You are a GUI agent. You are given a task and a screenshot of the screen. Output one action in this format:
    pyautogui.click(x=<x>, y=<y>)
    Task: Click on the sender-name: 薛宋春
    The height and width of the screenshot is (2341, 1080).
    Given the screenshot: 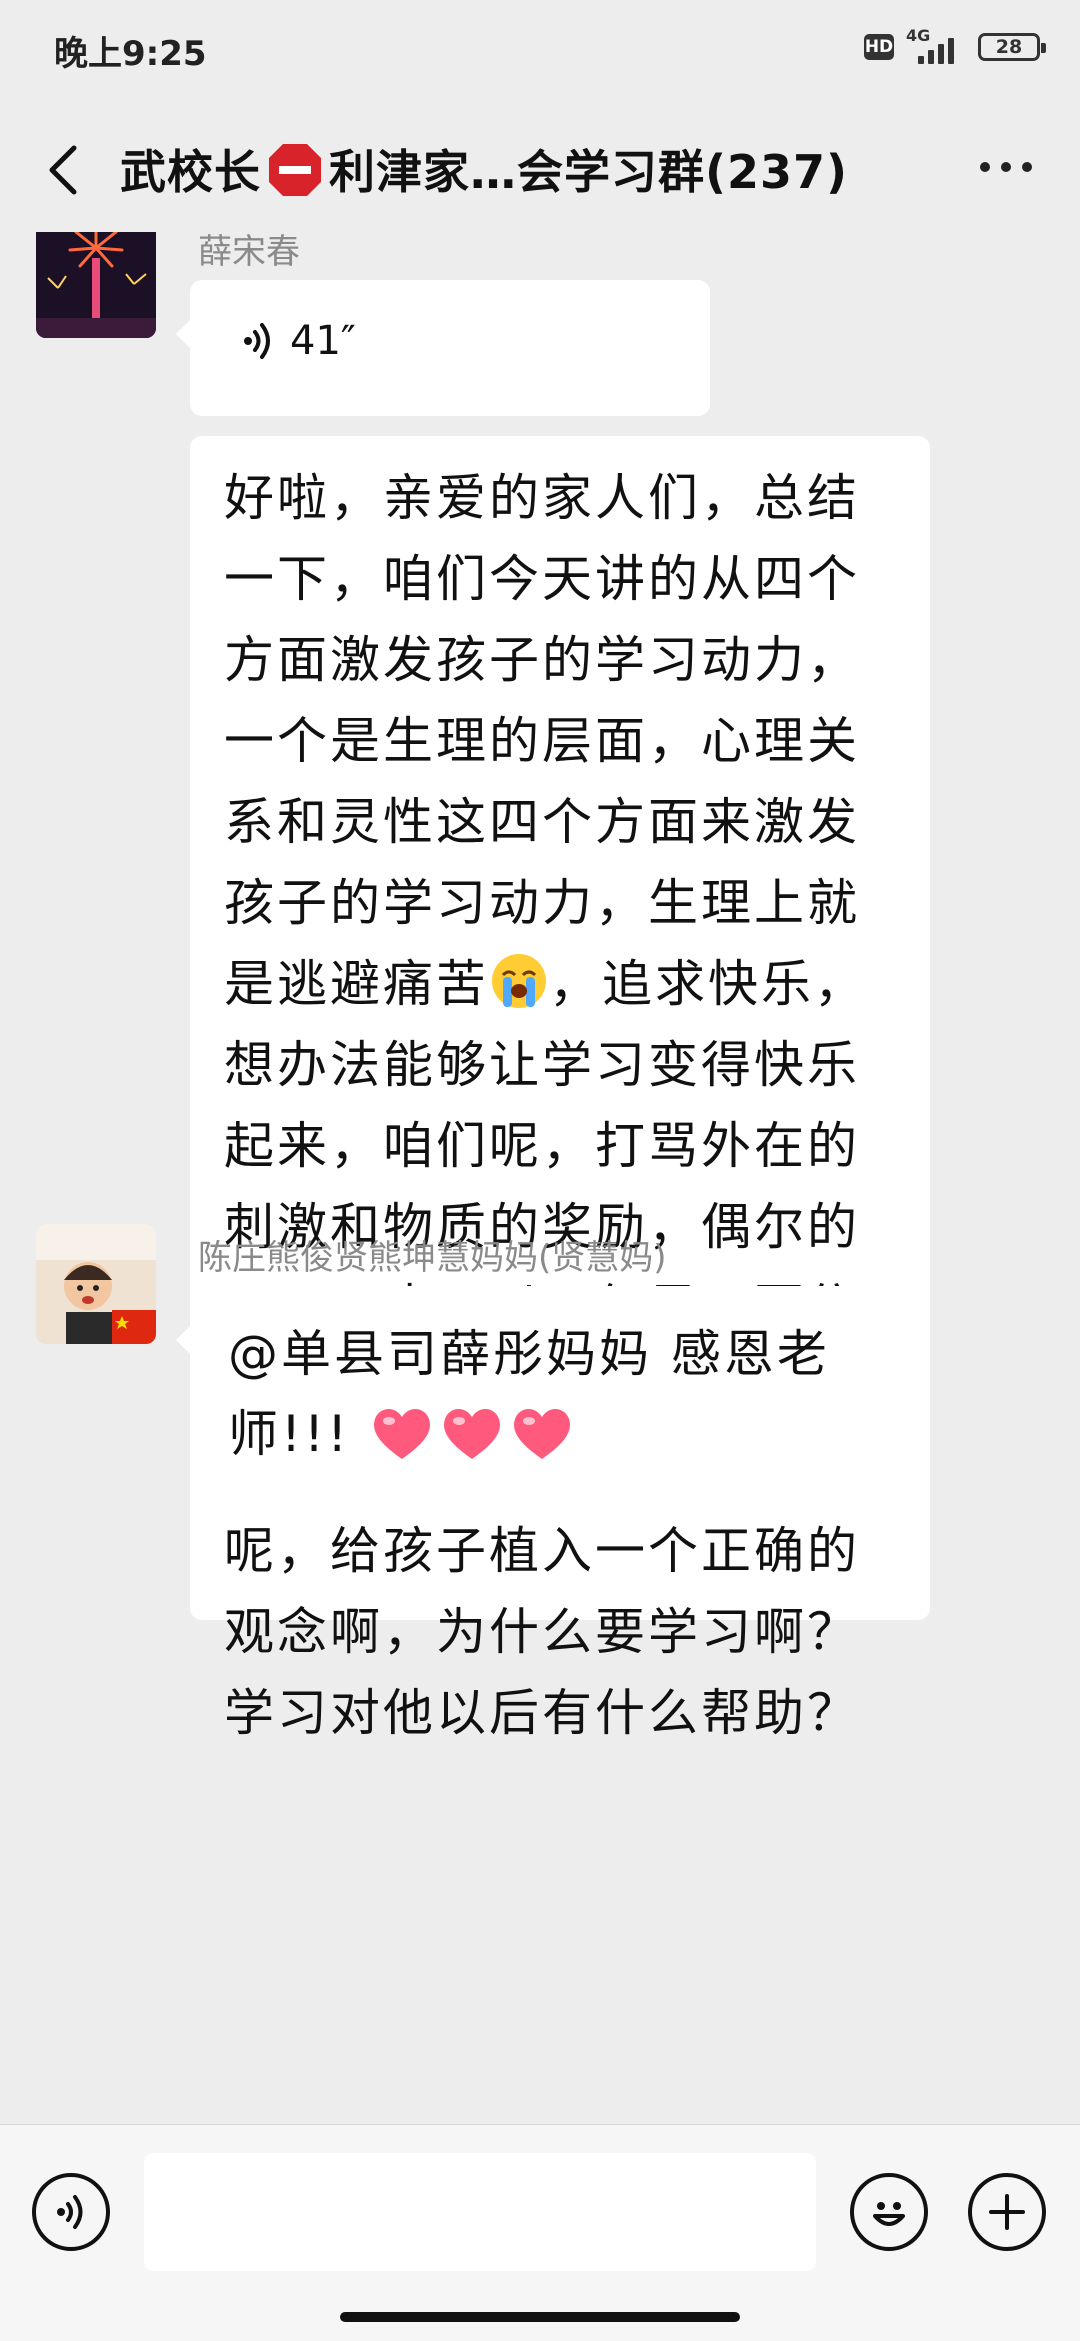 What is the action you would take?
    pyautogui.click(x=249, y=252)
    